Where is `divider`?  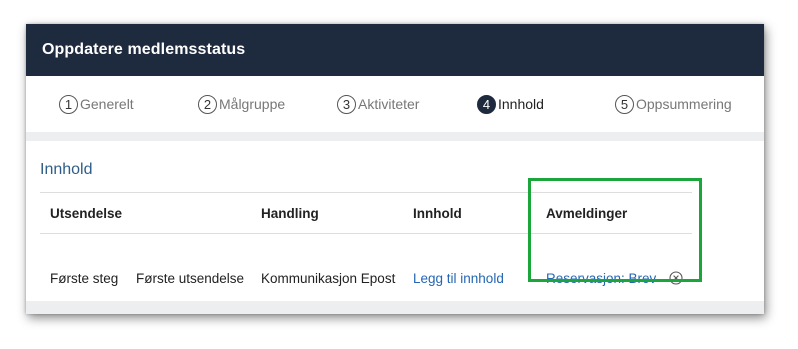
divider is located at coordinates (366, 192).